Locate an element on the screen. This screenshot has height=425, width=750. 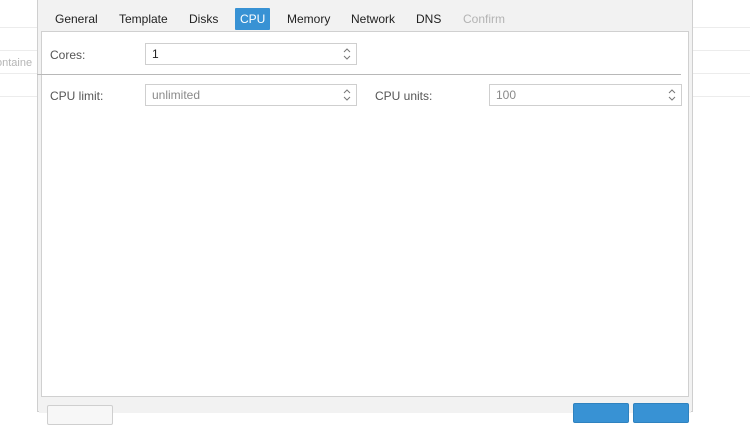
cpu-units-label: CPU units: is located at coordinates (404, 96).